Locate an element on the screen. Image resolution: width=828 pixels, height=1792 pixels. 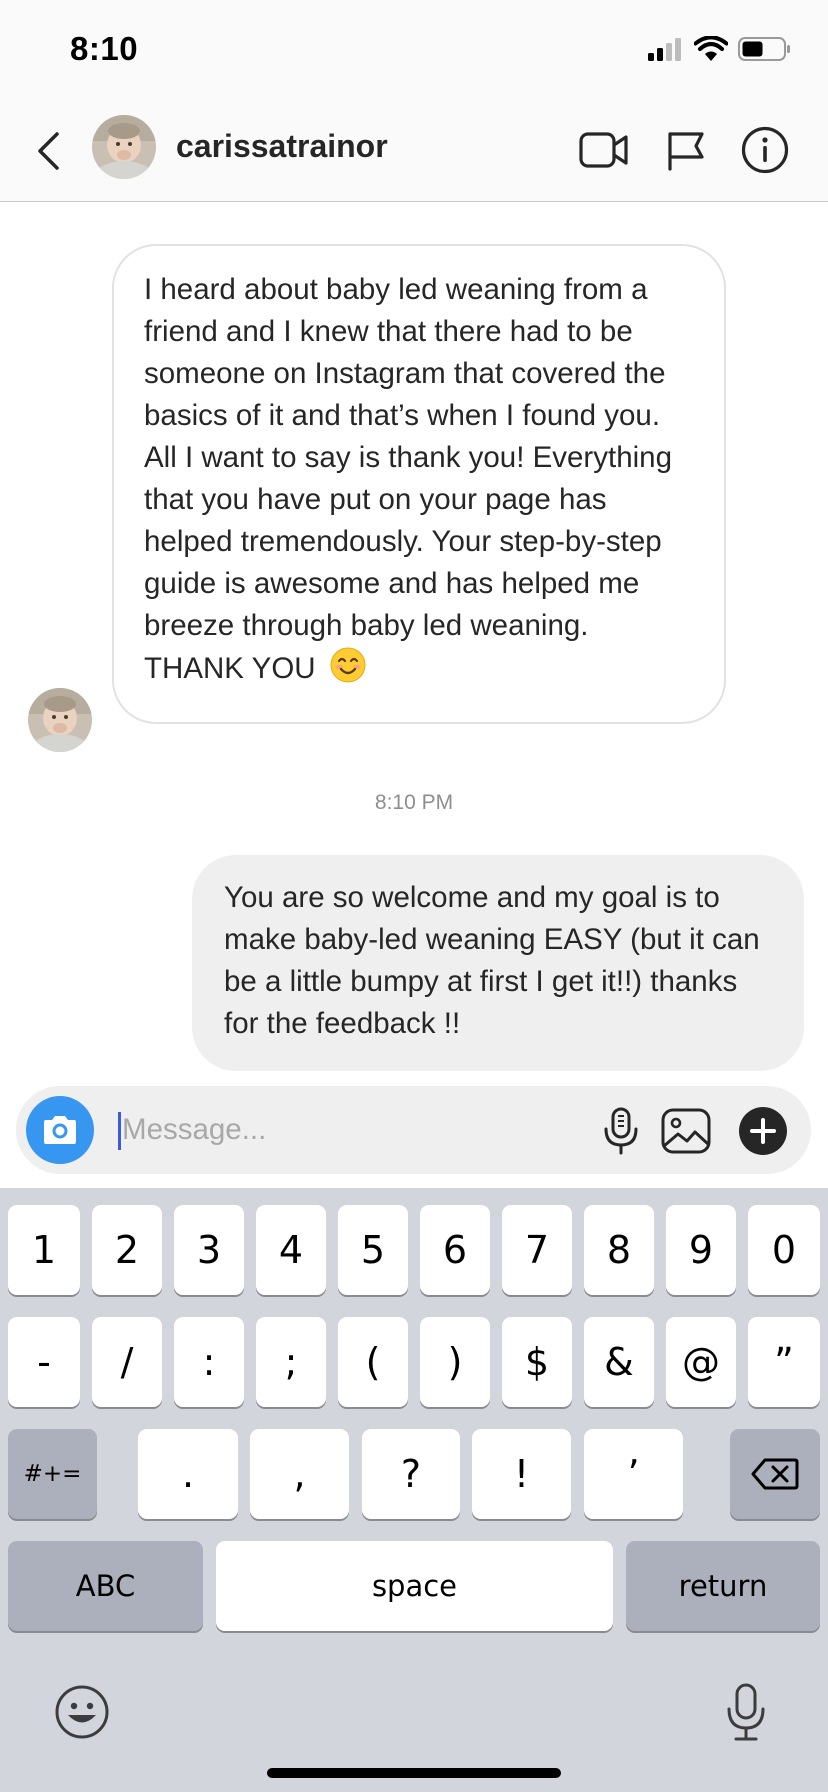
message-composer is located at coordinates (413, 1130).